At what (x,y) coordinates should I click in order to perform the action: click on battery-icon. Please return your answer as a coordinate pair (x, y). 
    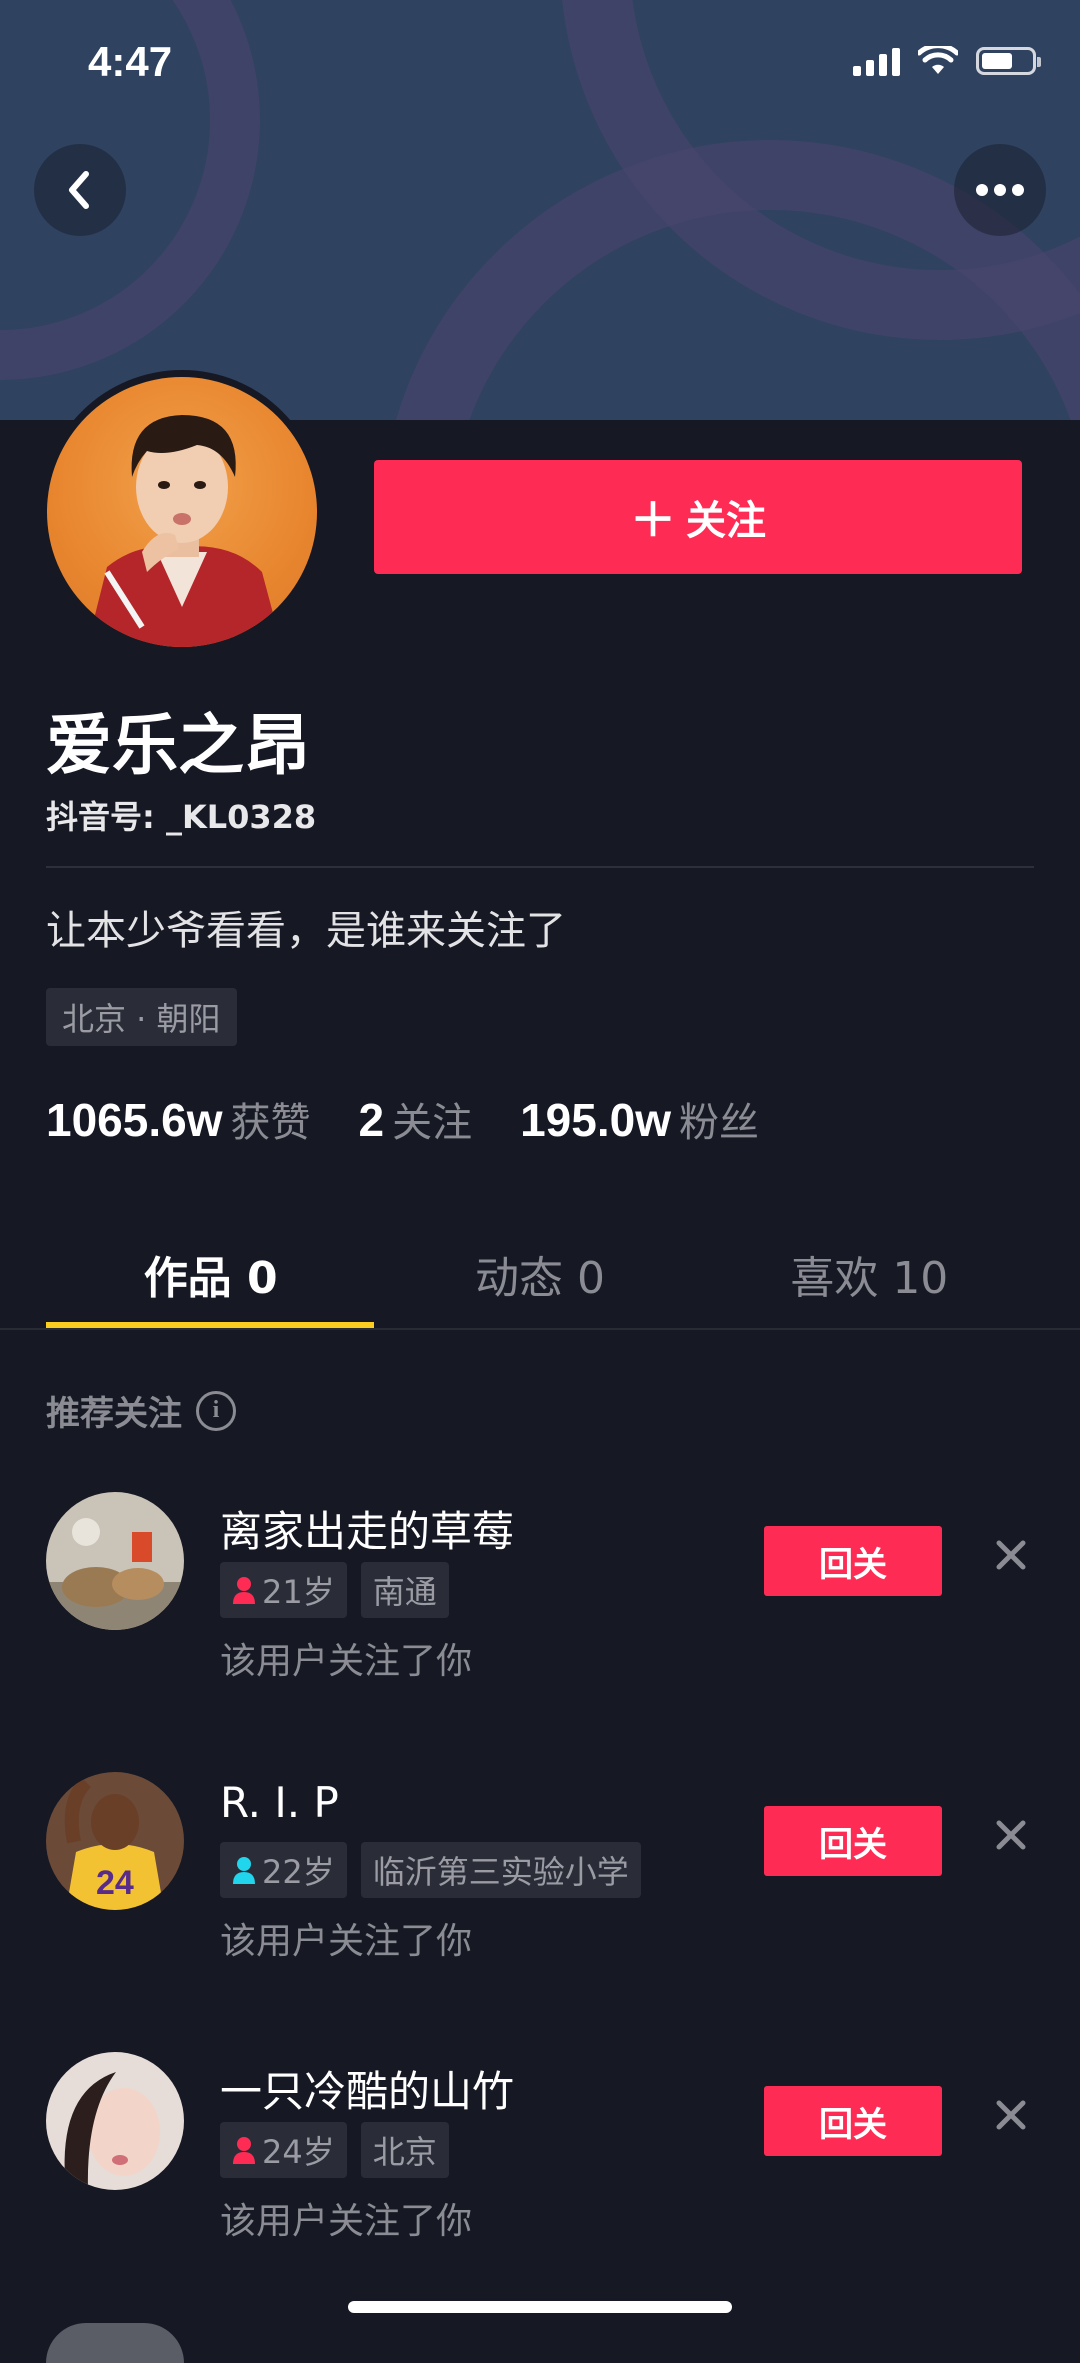
    Looking at the image, I should click on (1008, 61).